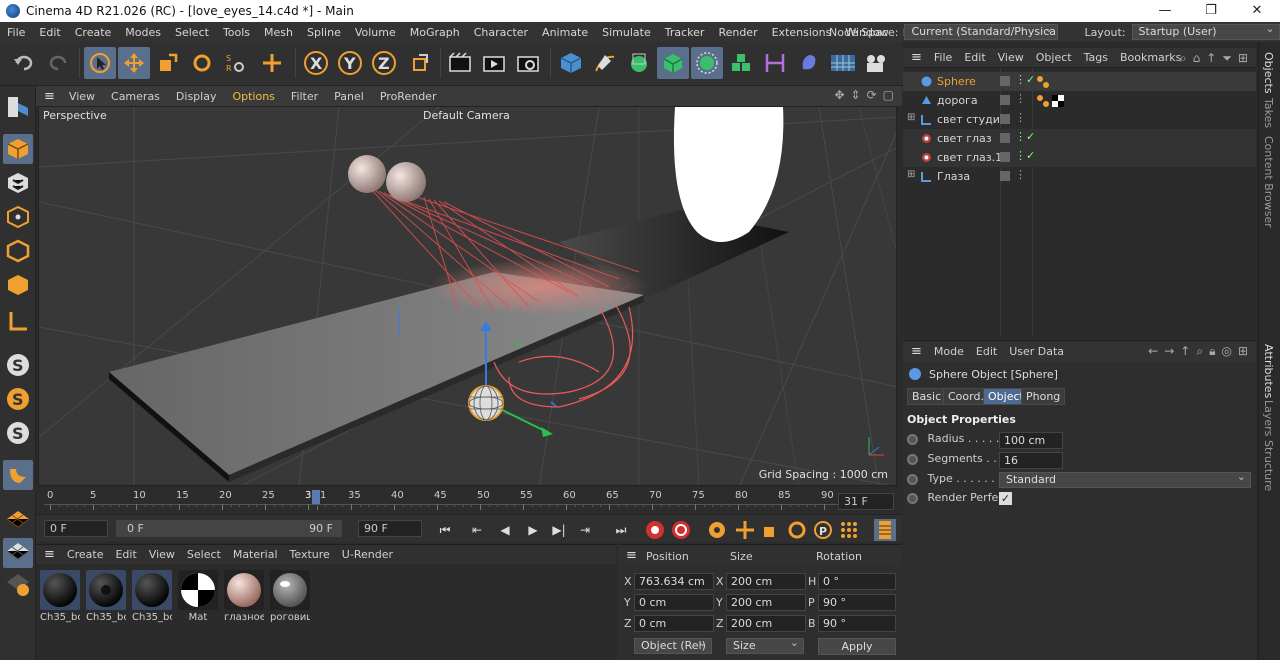 The image size is (1280, 660). What do you see at coordinates (125, 554) in the screenshot?
I see `material-menu-edit: Edit` at bounding box center [125, 554].